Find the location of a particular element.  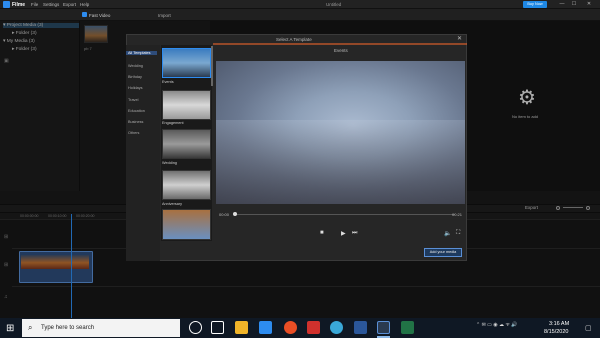

fast-video-tab: Fast Video is located at coordinates (99, 15).